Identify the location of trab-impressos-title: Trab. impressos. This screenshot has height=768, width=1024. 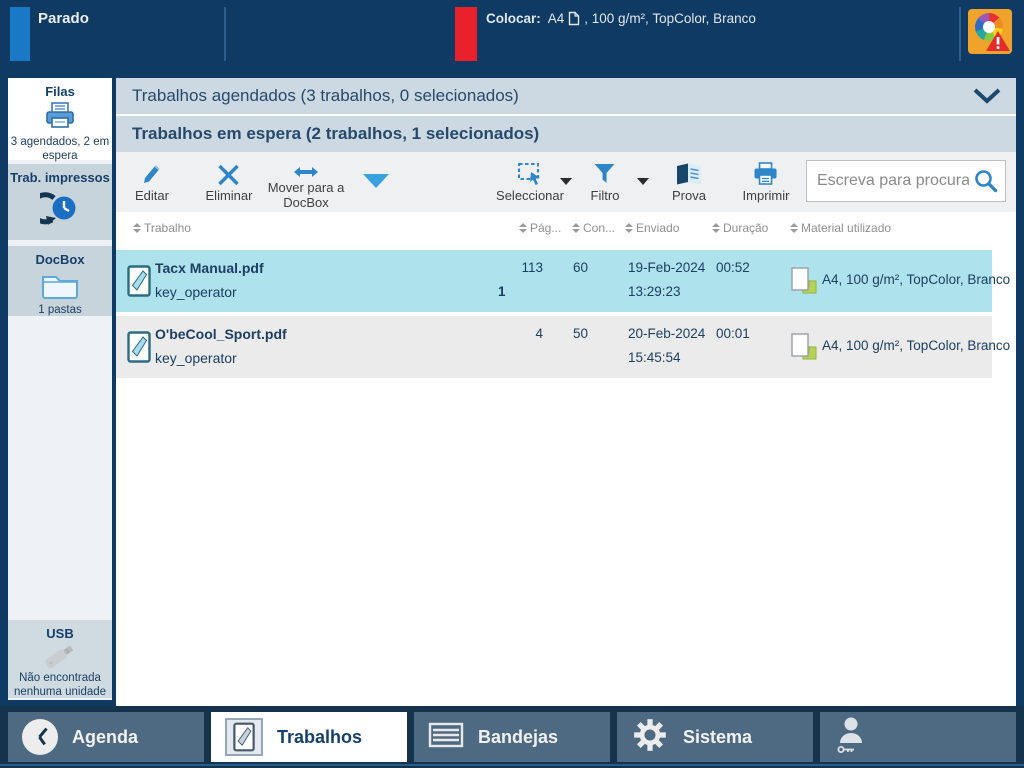
(60, 177).